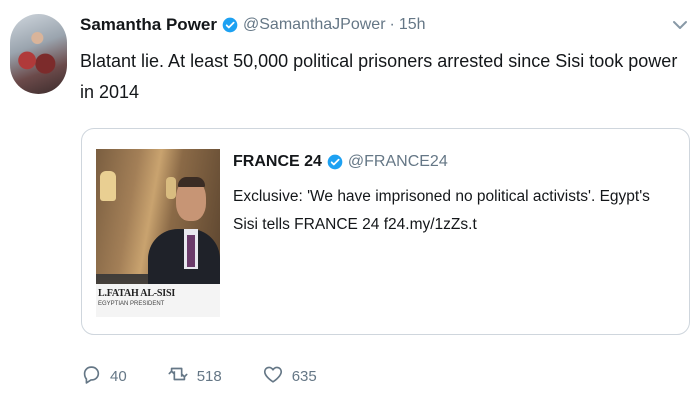 The height and width of the screenshot is (400, 700). I want to click on reply-button: 40, so click(103, 376).